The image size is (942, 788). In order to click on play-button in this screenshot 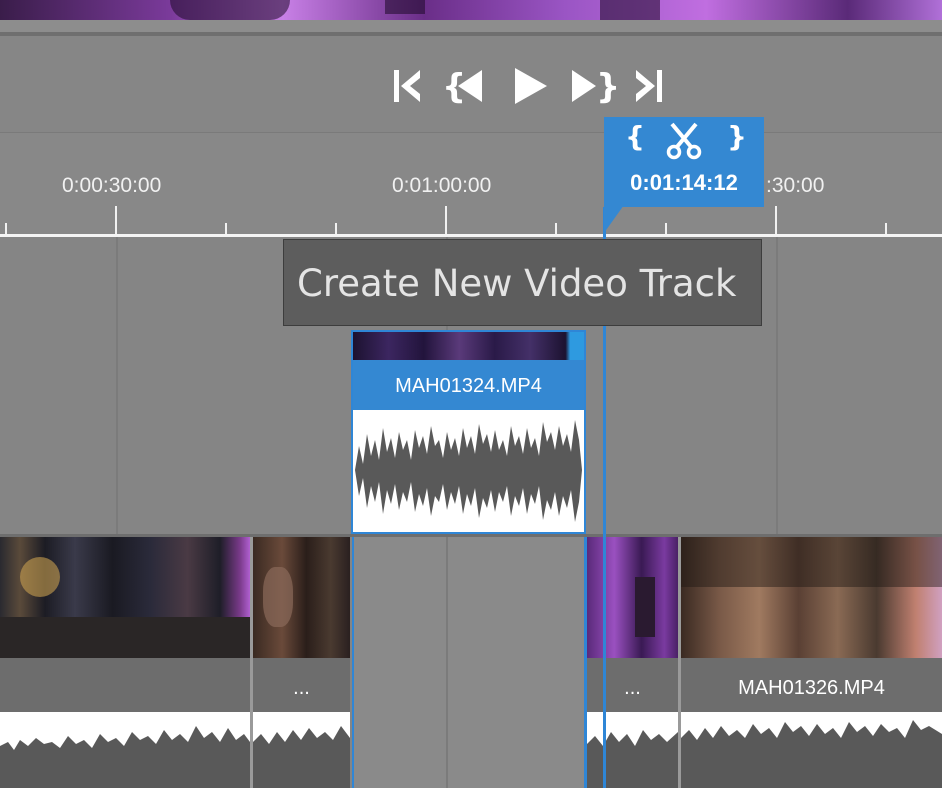, I will do `click(530, 86)`.